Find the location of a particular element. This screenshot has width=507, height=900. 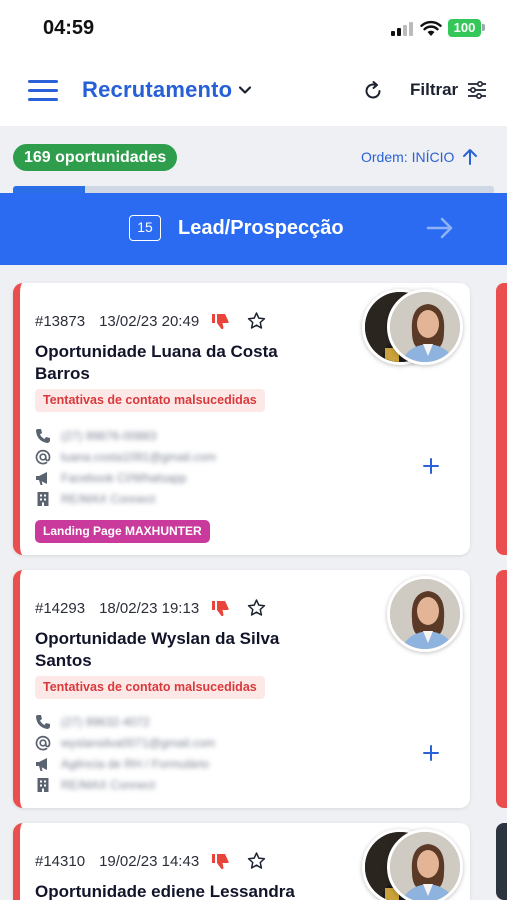

arrow-right-icon is located at coordinates (440, 228).